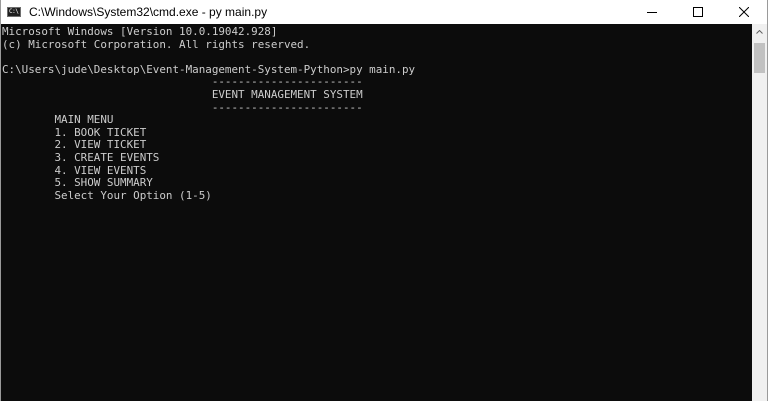 This screenshot has width=768, height=401. I want to click on console-line: 3. CREATE EVENTS, so click(81, 157).